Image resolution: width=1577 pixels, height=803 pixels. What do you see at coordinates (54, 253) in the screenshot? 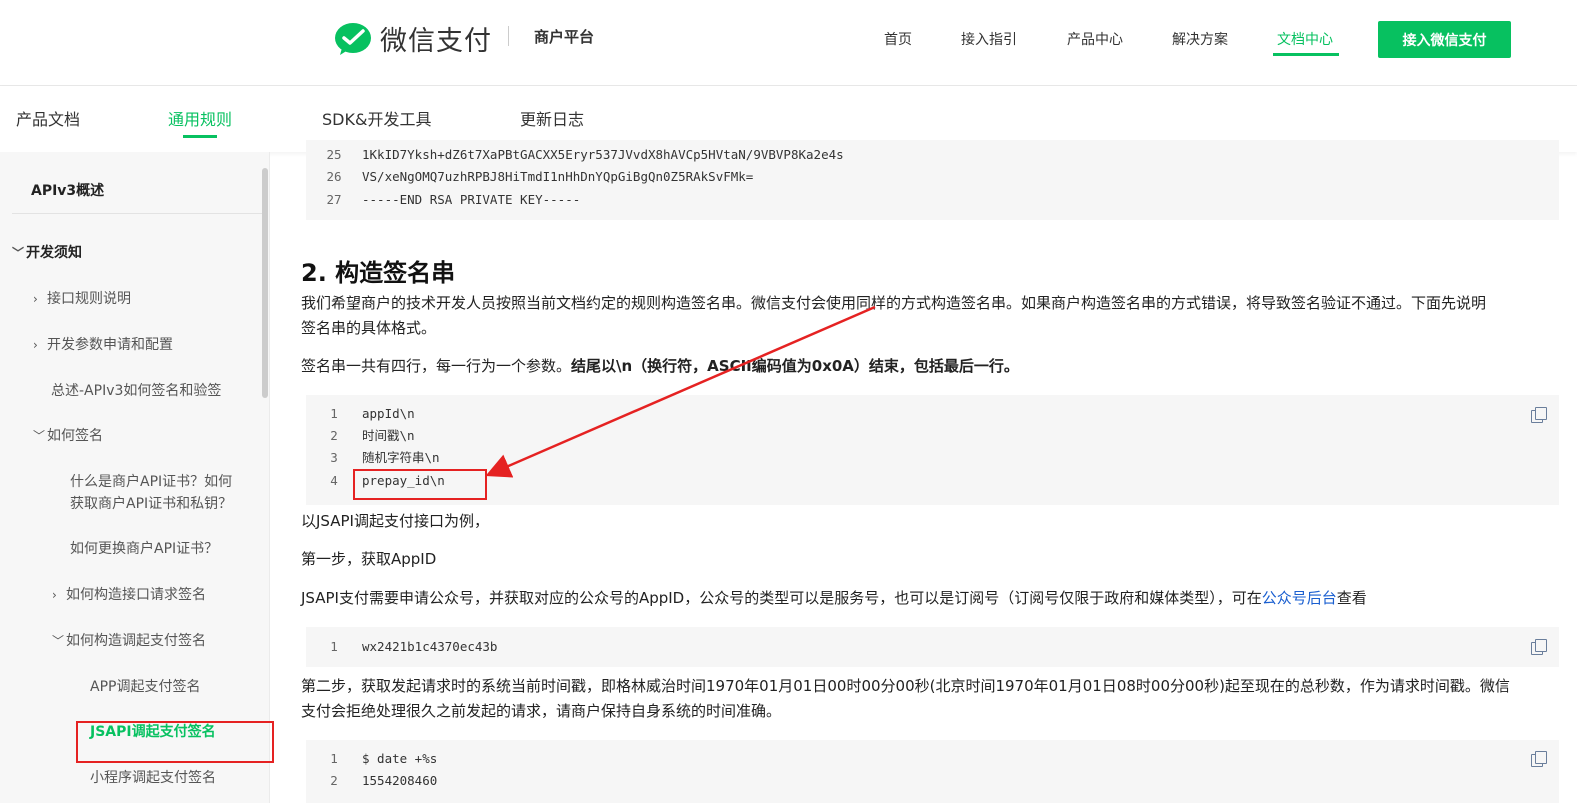
I see `sidebar-item-label: 开发须知` at bounding box center [54, 253].